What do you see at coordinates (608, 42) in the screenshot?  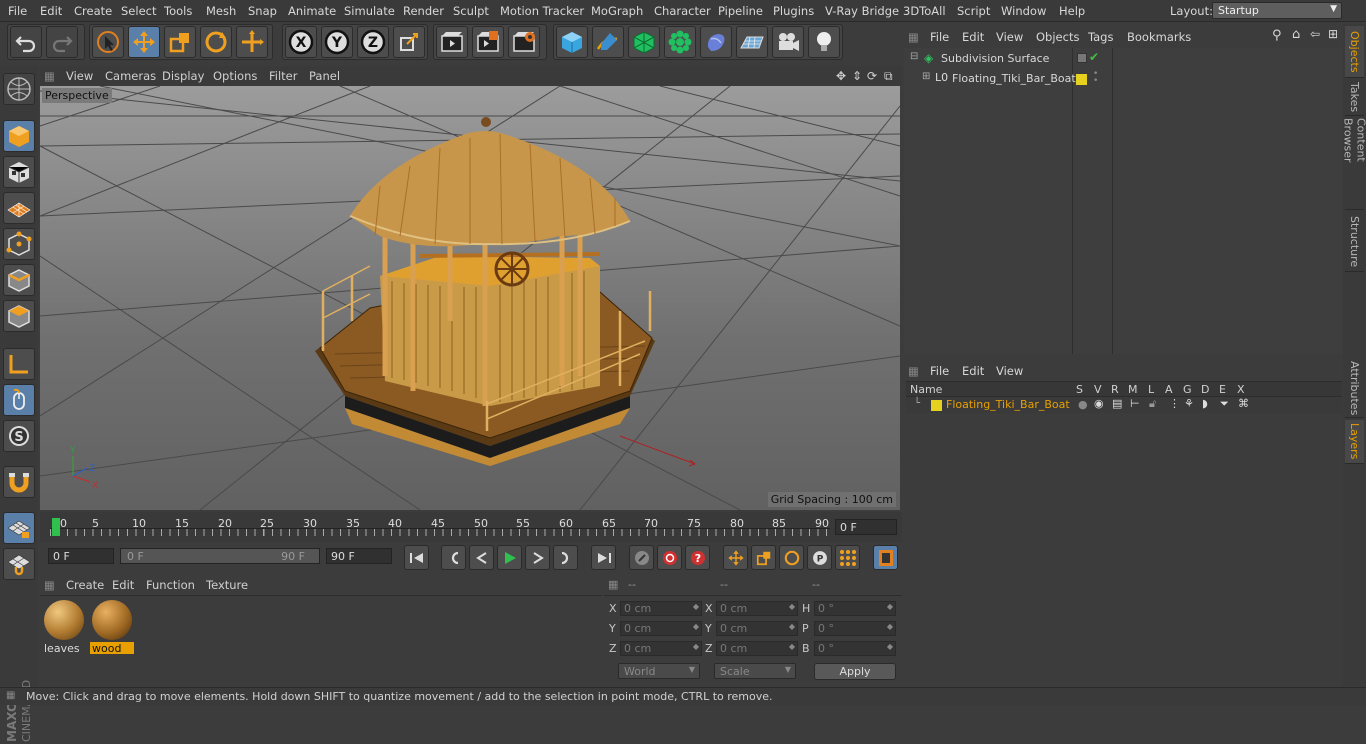 I see `pen-icon` at bounding box center [608, 42].